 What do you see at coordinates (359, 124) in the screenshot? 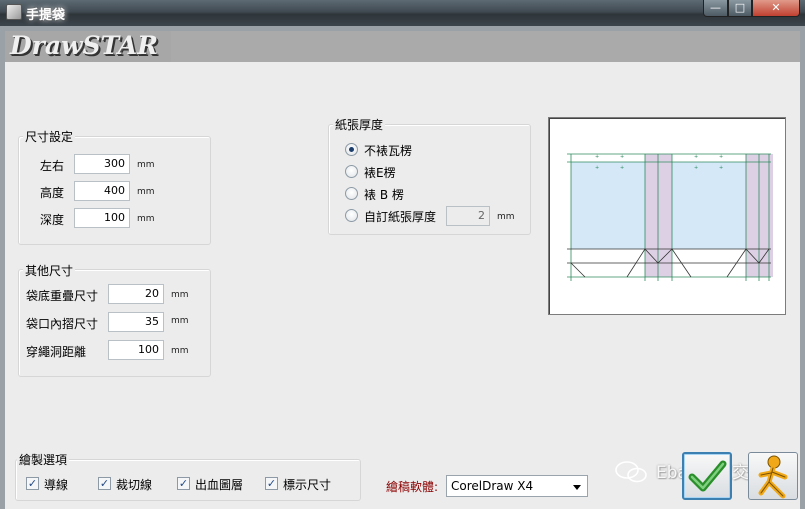
I see `paper-thickness-title: 紙張厚度` at bounding box center [359, 124].